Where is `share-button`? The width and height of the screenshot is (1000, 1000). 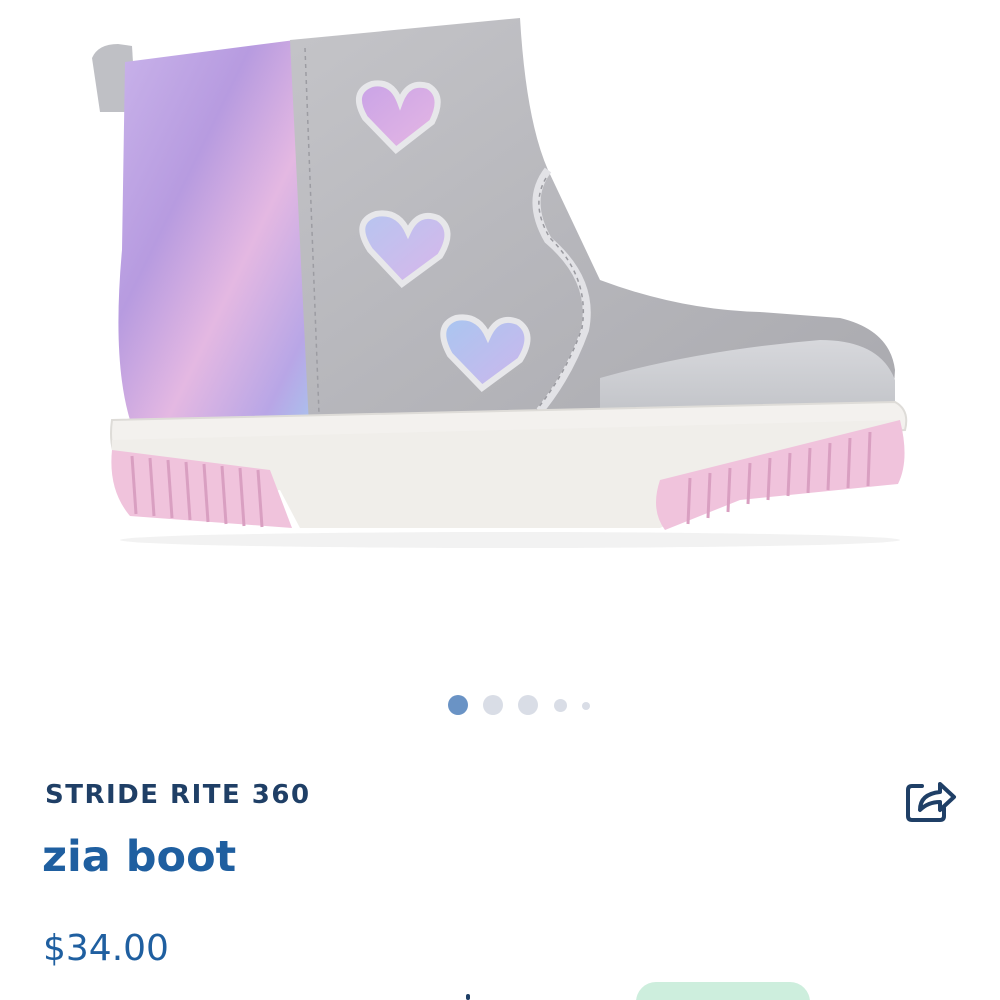 share-button is located at coordinates (931, 801).